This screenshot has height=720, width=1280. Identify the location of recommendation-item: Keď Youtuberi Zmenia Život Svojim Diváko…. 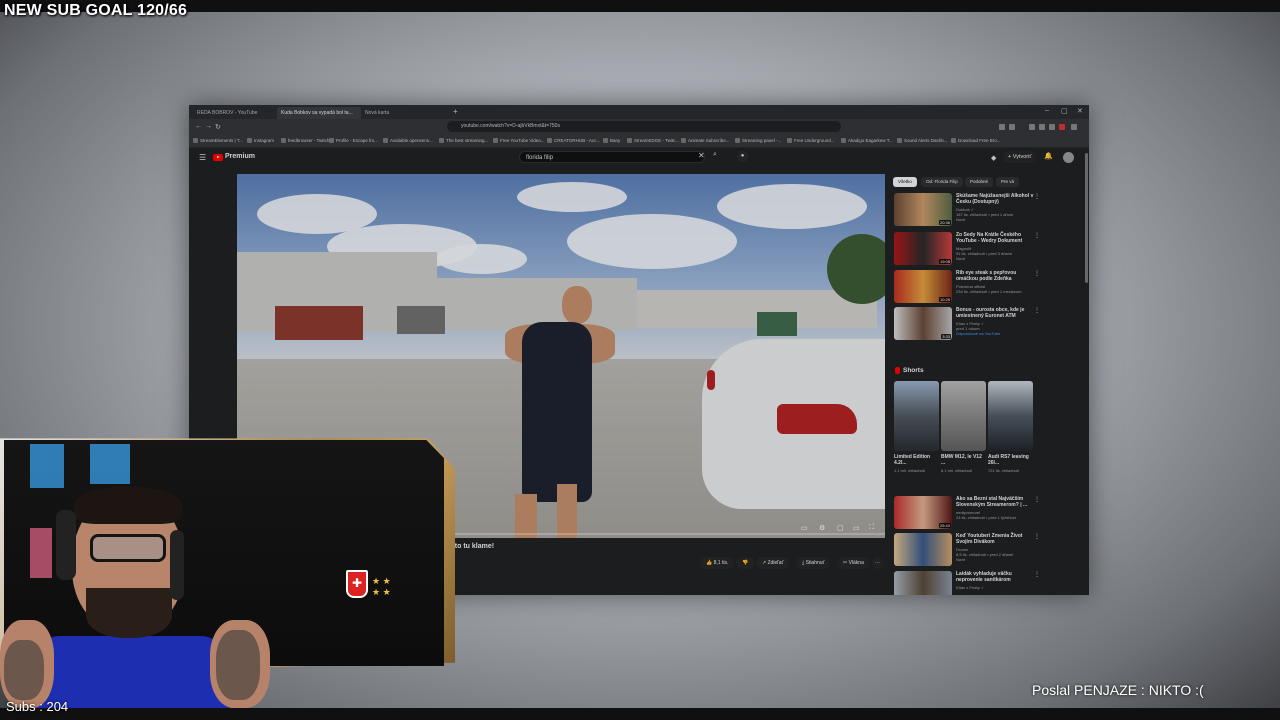
(969, 550).